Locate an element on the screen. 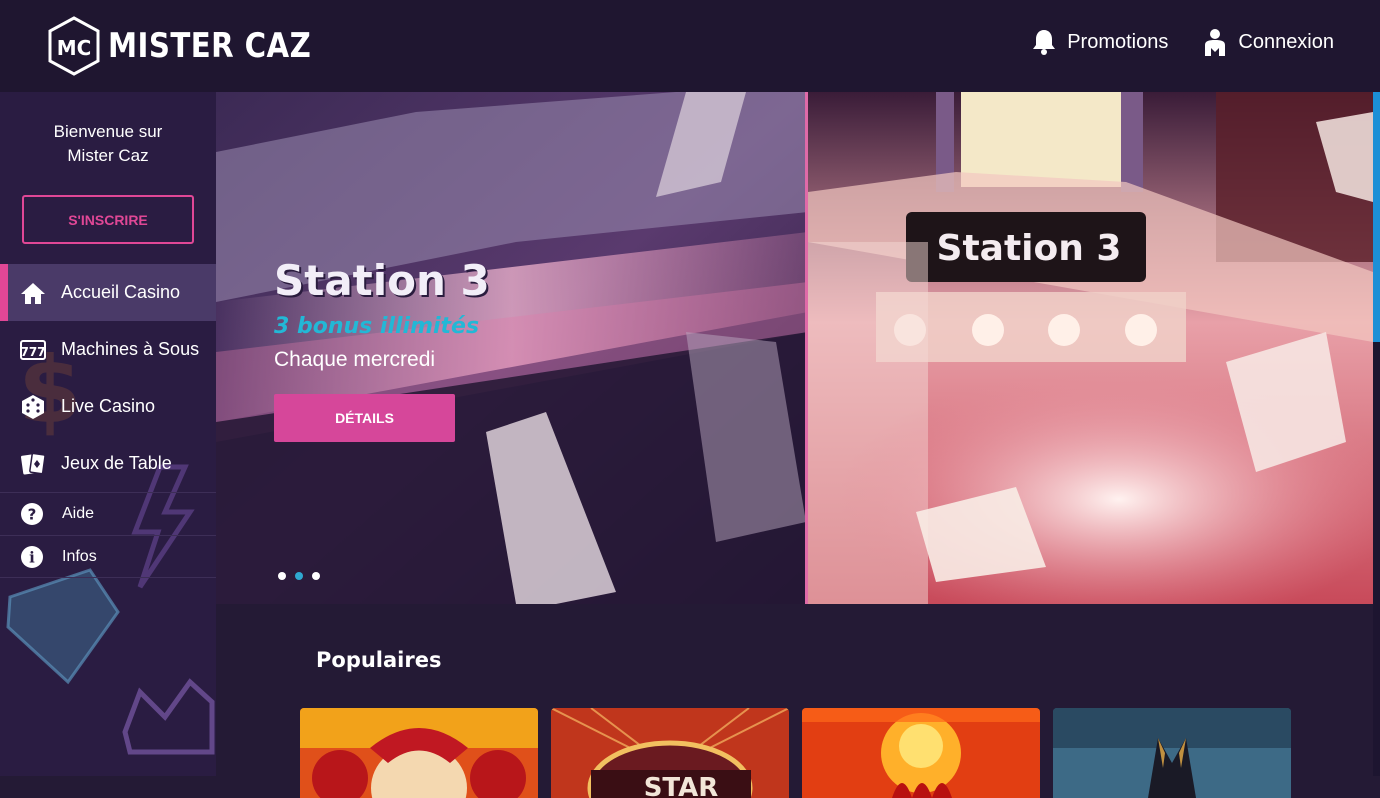  user-icon is located at coordinates (1215, 42).